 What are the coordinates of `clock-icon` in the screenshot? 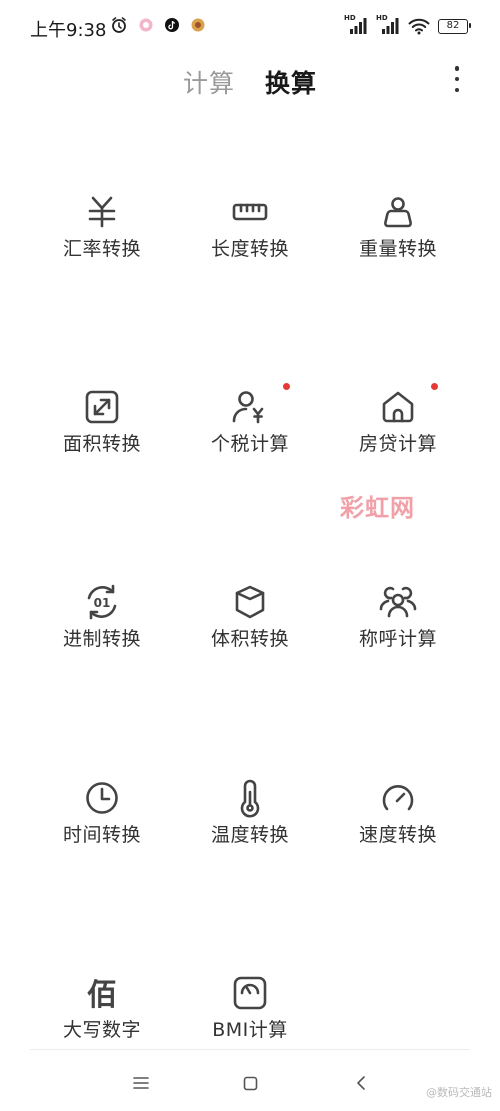 It's located at (102, 798).